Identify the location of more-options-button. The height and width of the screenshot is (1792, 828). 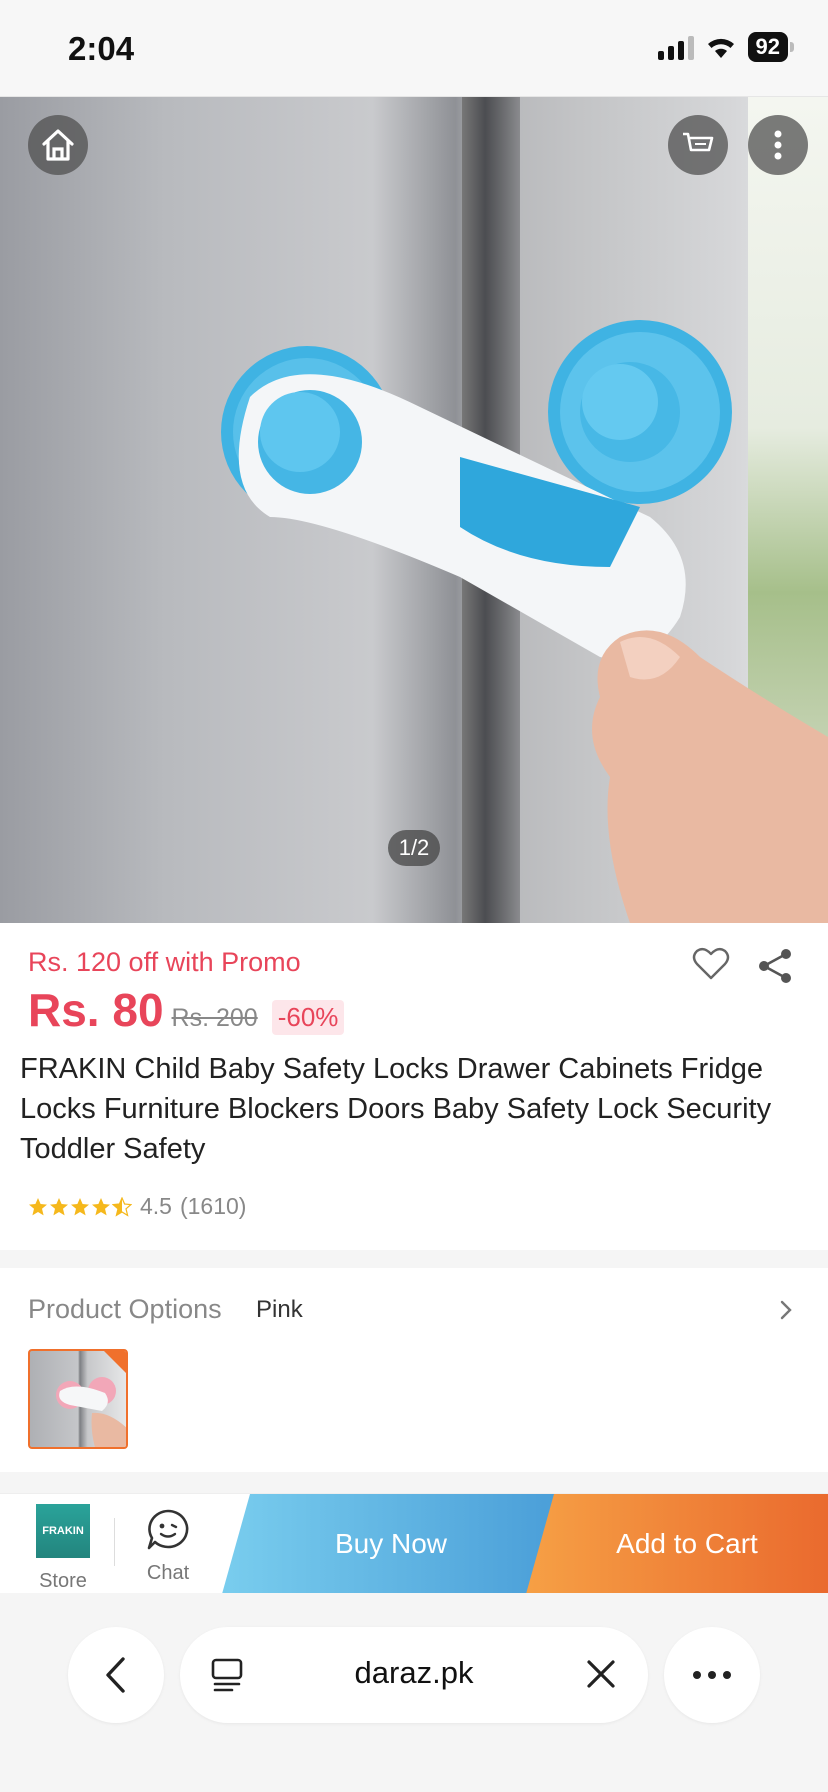
(778, 145).